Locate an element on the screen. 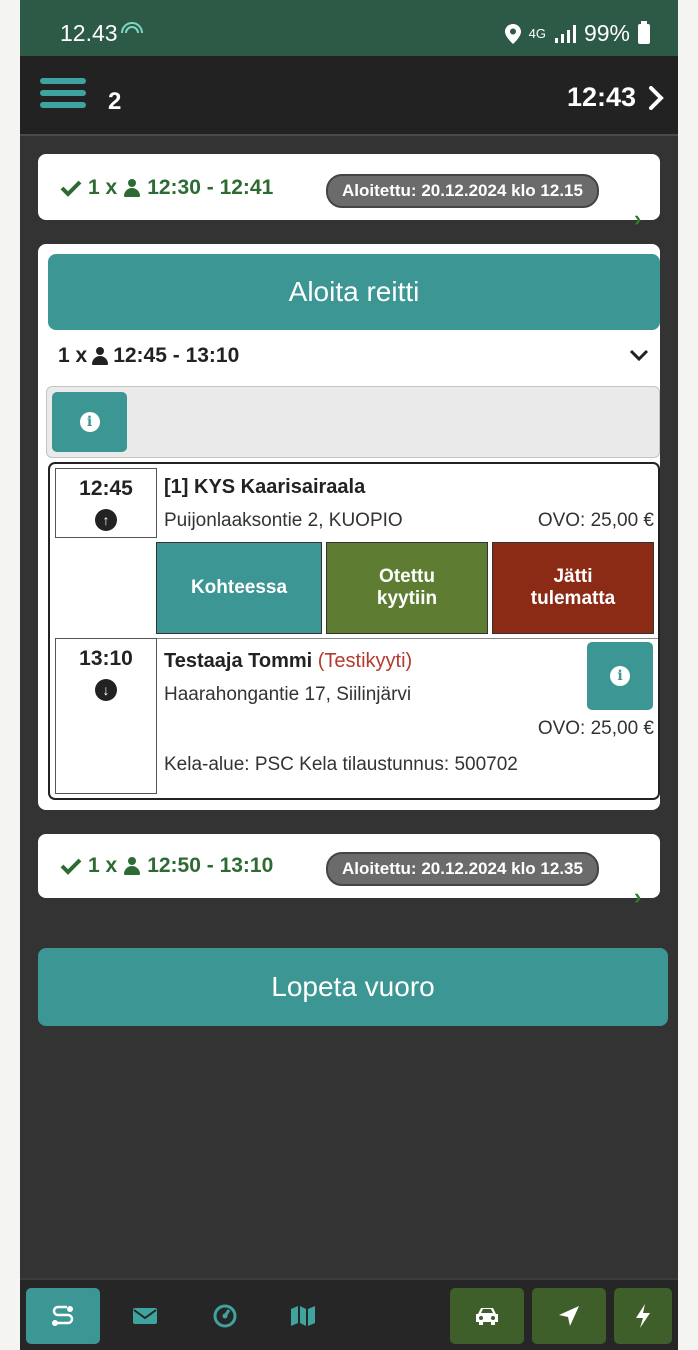 The width and height of the screenshot is (698, 1350). stop-time: 13:10 is located at coordinates (106, 658).